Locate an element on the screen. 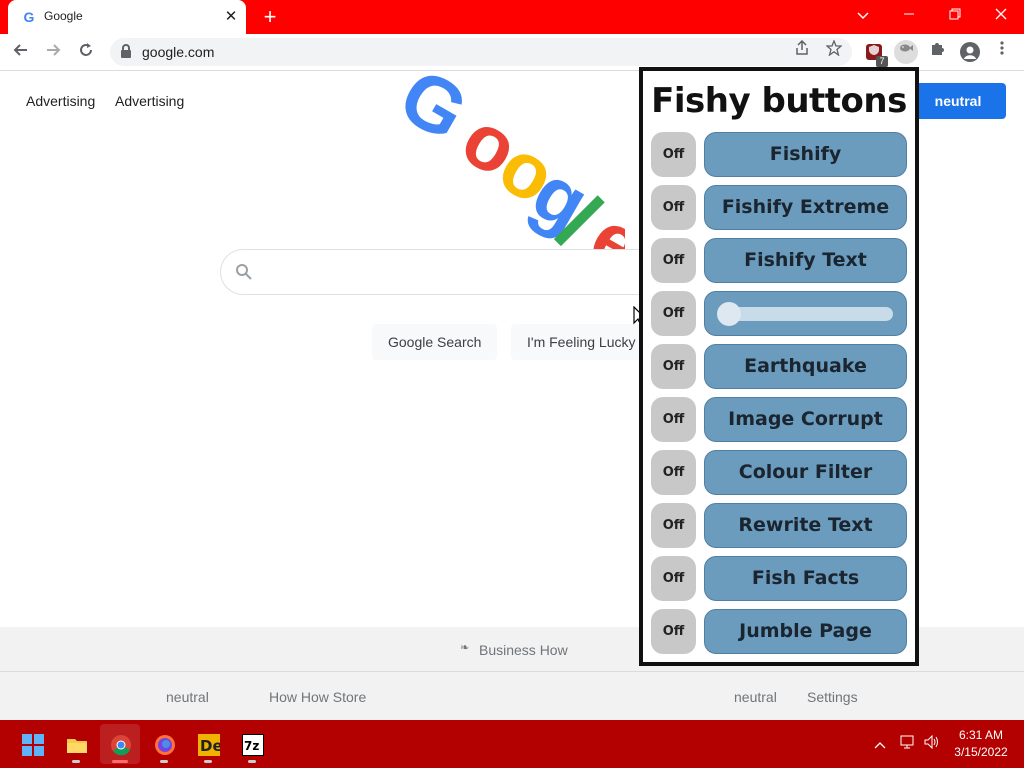 The height and width of the screenshot is (768, 1024). fishy-row: Off Fishify Extreme is located at coordinates (779, 208).